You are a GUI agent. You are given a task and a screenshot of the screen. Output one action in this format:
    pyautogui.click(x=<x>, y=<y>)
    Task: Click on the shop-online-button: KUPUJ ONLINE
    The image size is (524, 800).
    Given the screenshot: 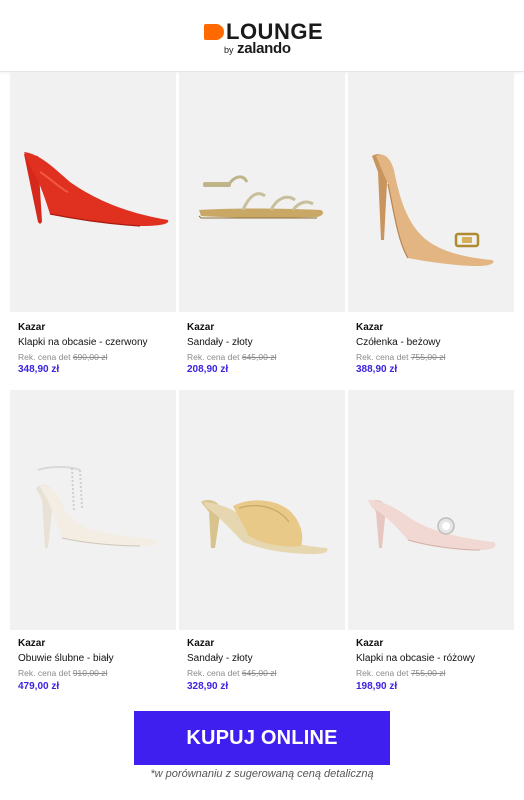 What is the action you would take?
    pyautogui.click(x=262, y=738)
    